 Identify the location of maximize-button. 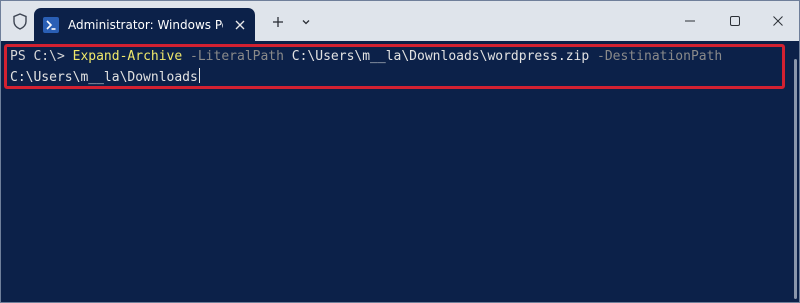
(735, 21).